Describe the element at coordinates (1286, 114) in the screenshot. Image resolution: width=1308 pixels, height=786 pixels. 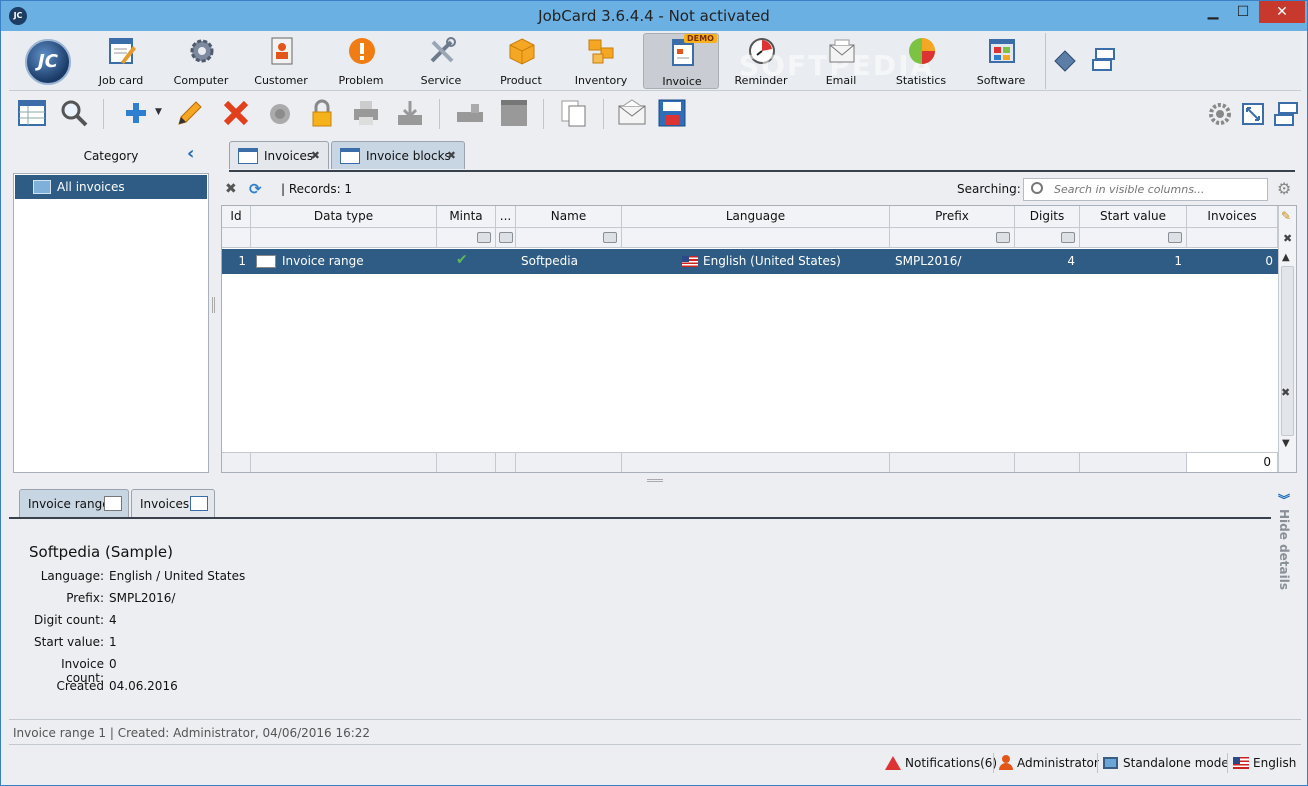
I see `split-view-icon` at that location.